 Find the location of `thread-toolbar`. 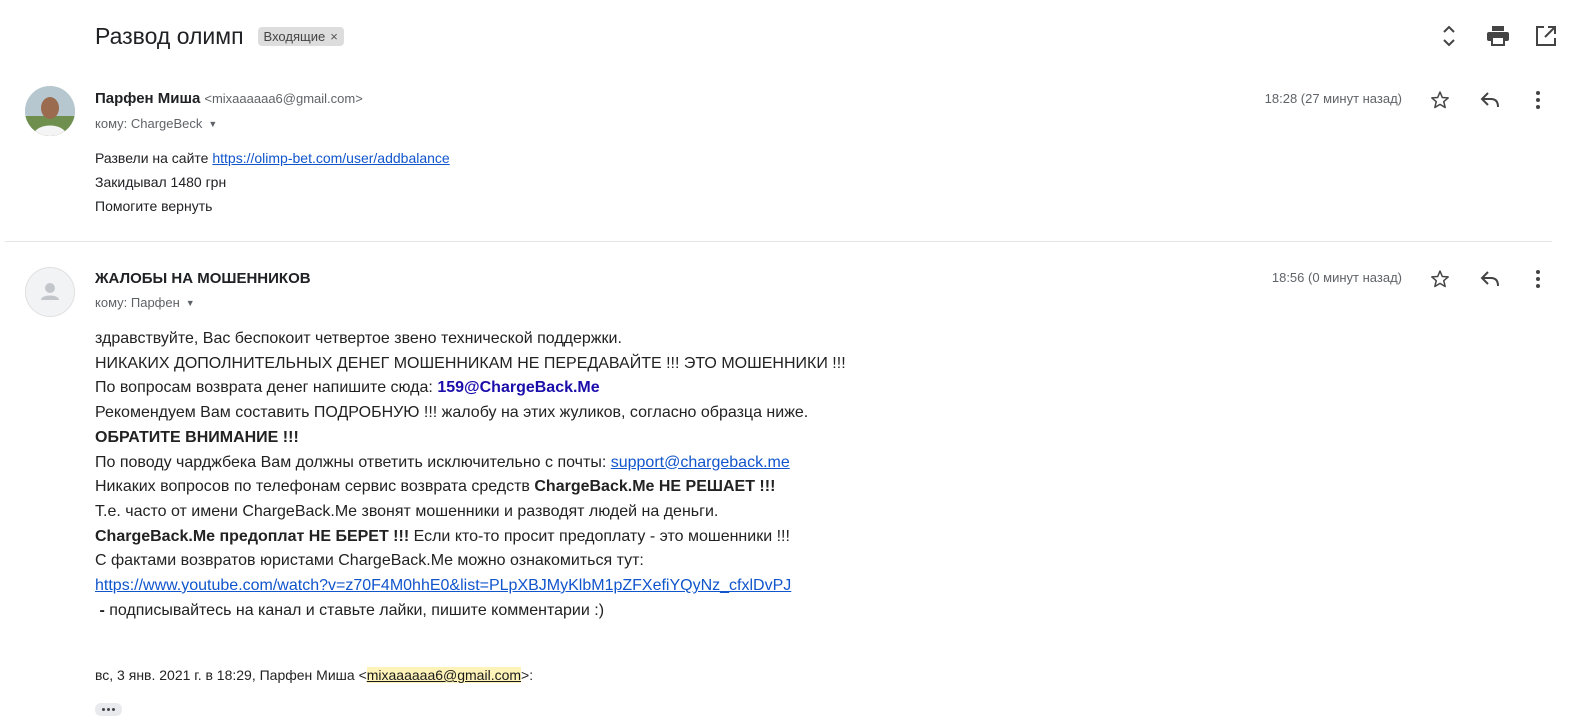

thread-toolbar is located at coordinates (1502, 36).